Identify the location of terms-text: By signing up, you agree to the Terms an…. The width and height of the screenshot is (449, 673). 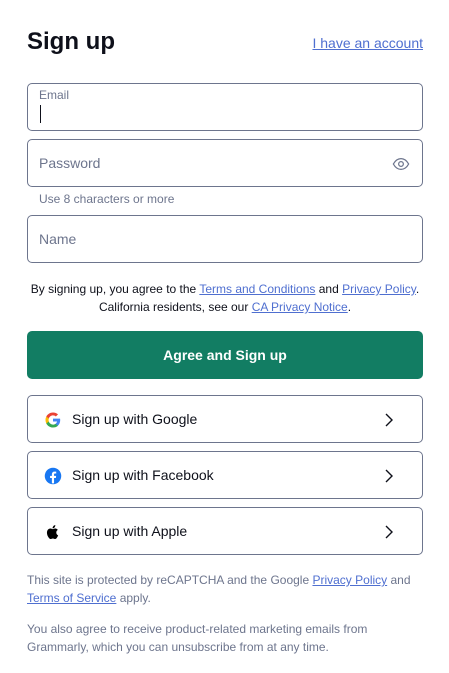
(225, 298).